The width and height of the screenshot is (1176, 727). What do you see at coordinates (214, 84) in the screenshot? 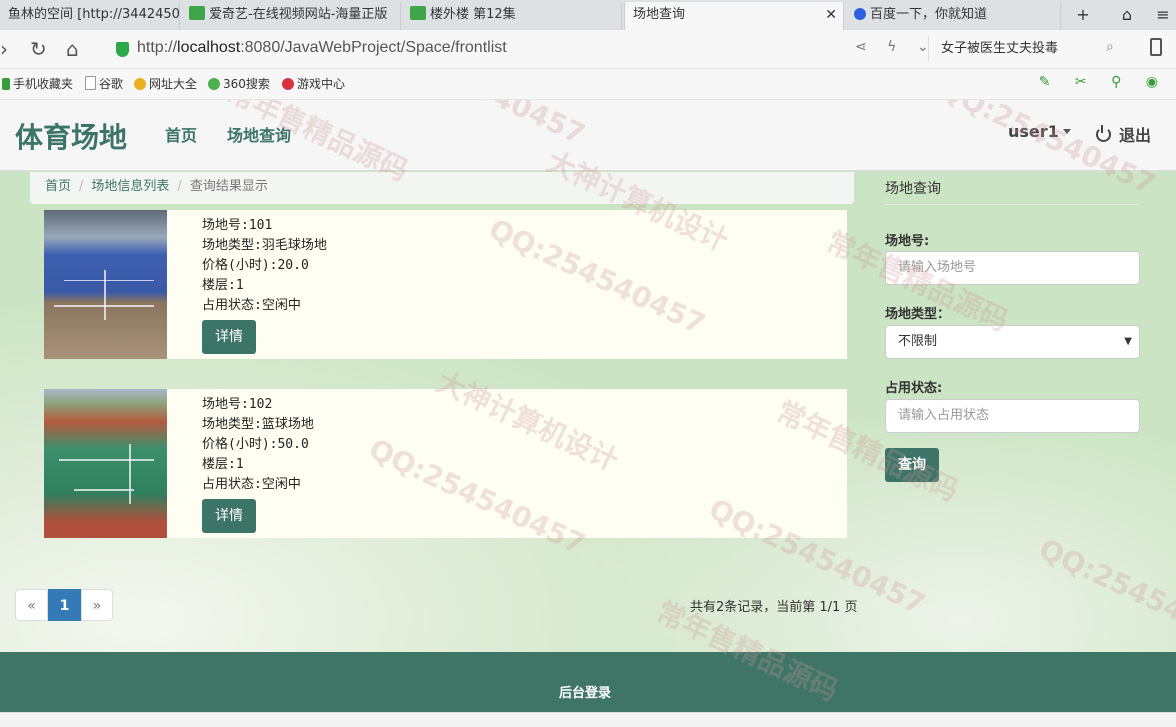
I see `360-icon` at bounding box center [214, 84].